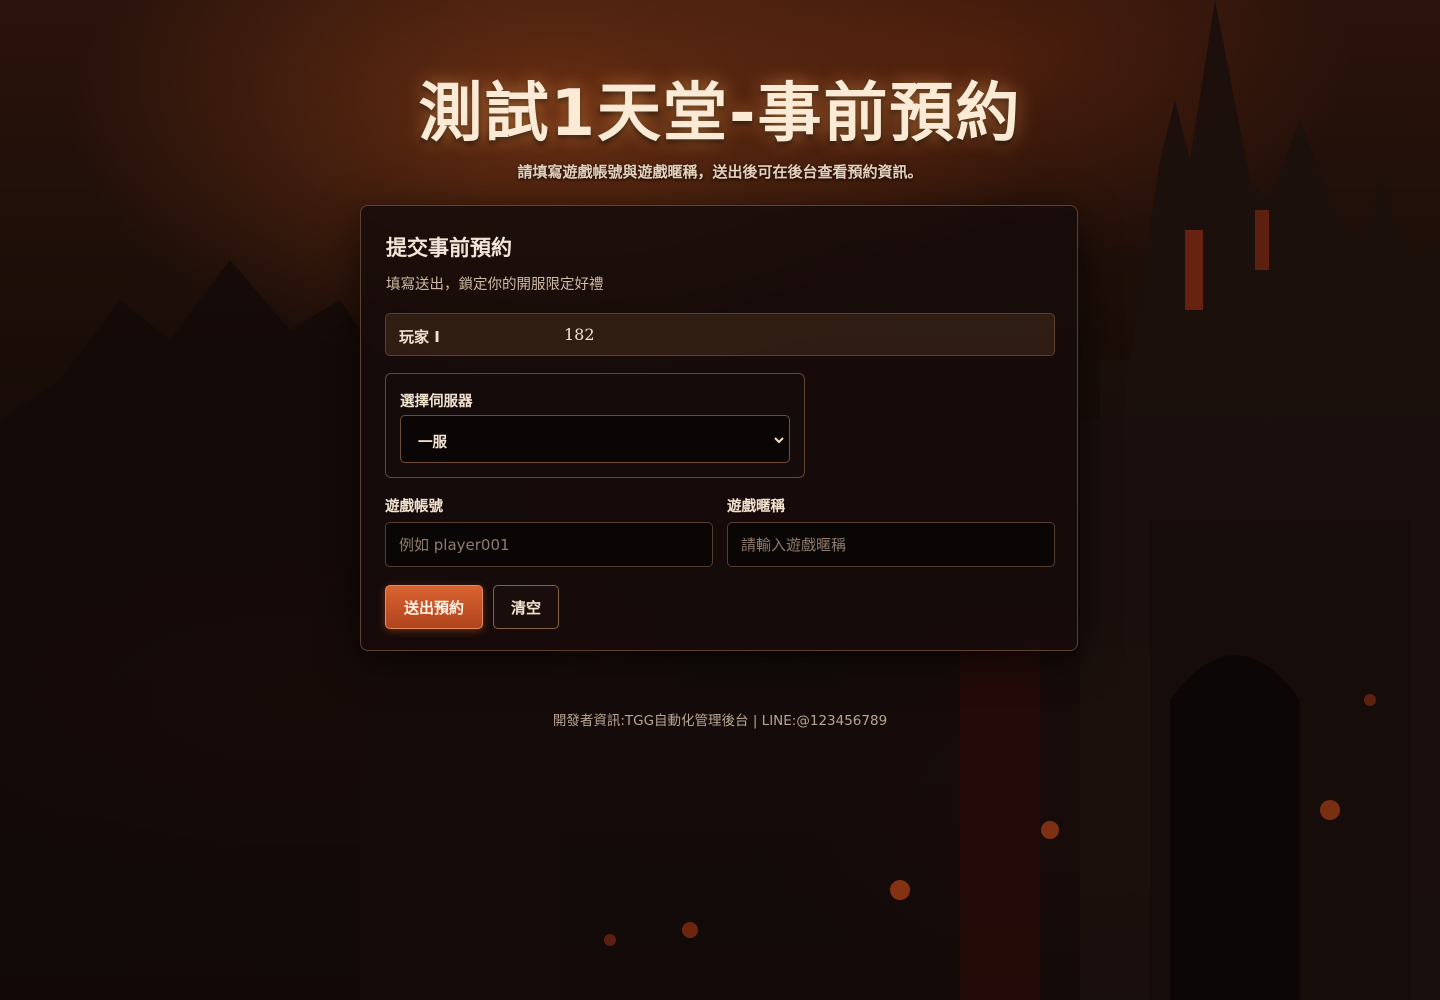 The height and width of the screenshot is (1000, 1440). I want to click on clear-button: 清空, so click(526, 607).